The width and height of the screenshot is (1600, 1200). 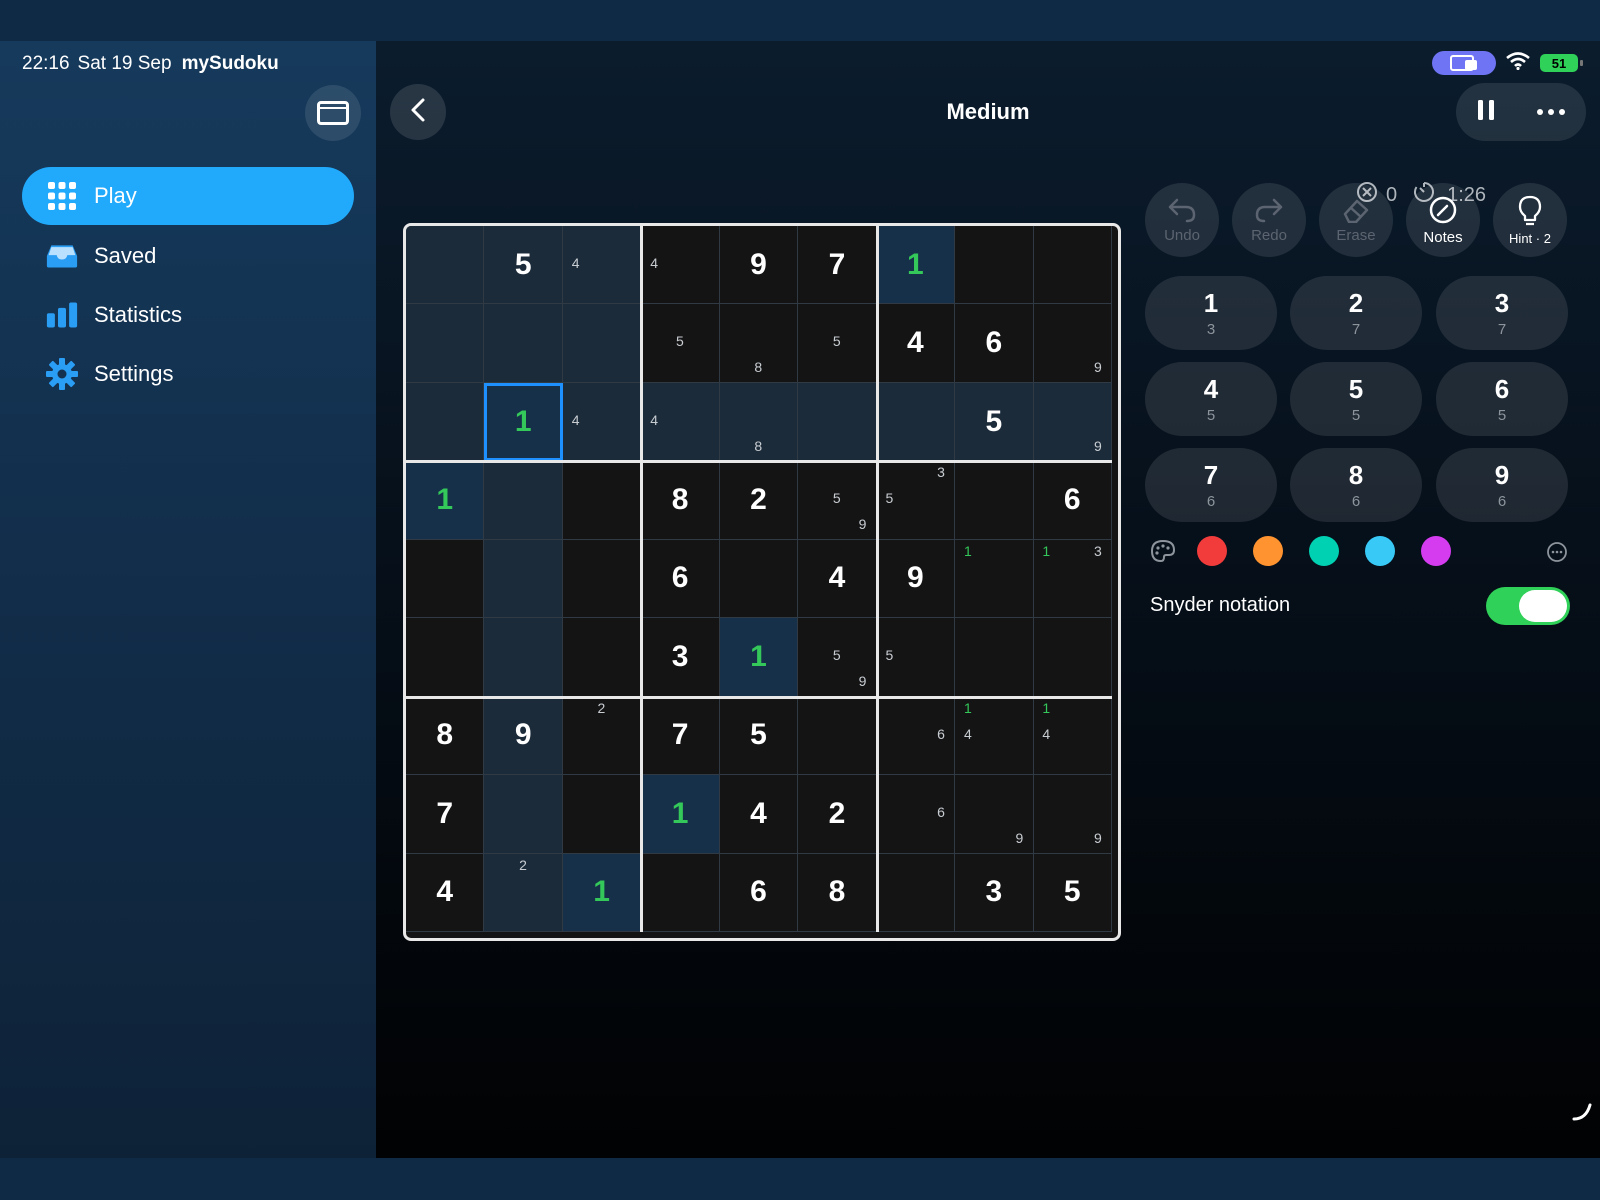 What do you see at coordinates (1211, 485) in the screenshot?
I see `number-key-7: 76` at bounding box center [1211, 485].